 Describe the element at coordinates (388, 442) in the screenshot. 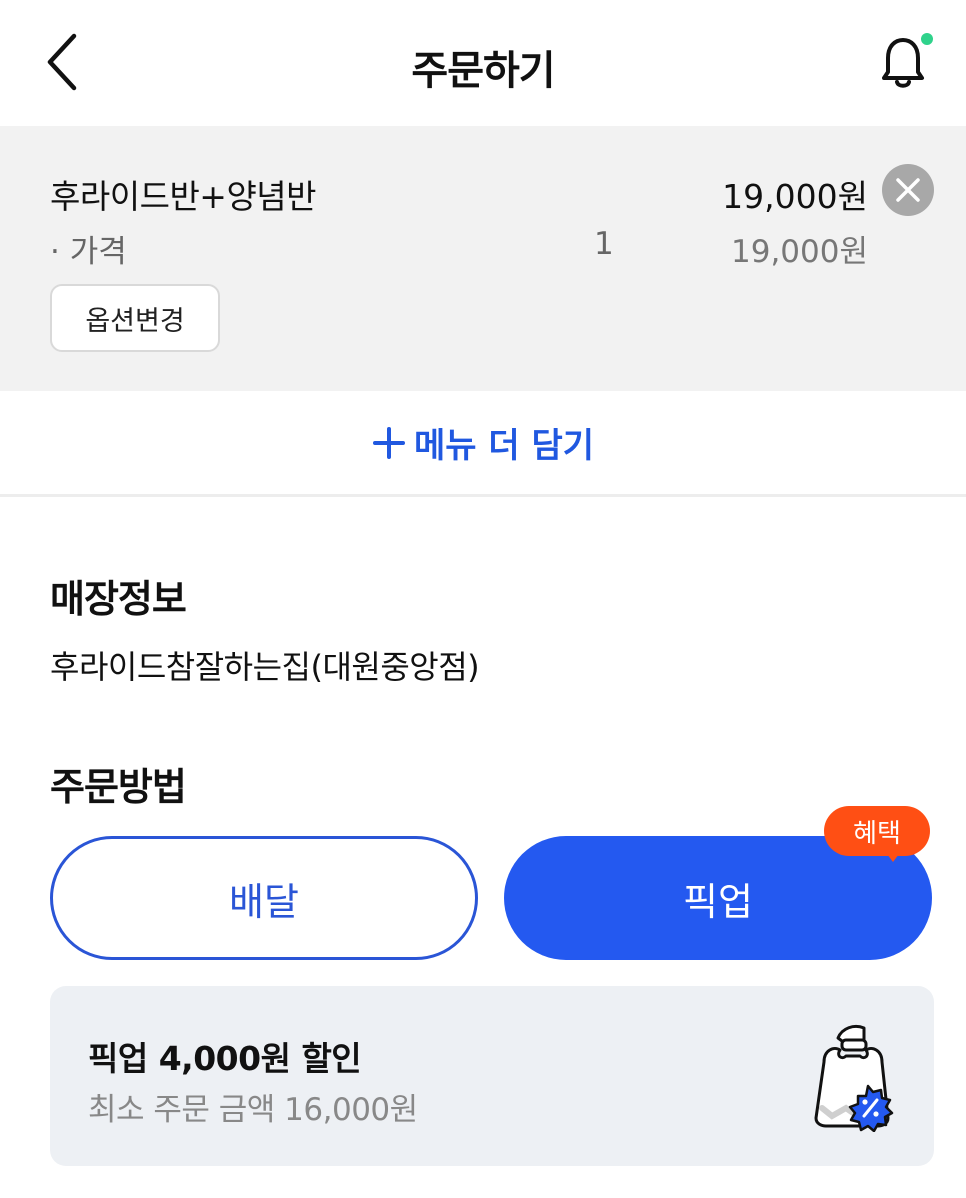

I see `plus-icon` at that location.